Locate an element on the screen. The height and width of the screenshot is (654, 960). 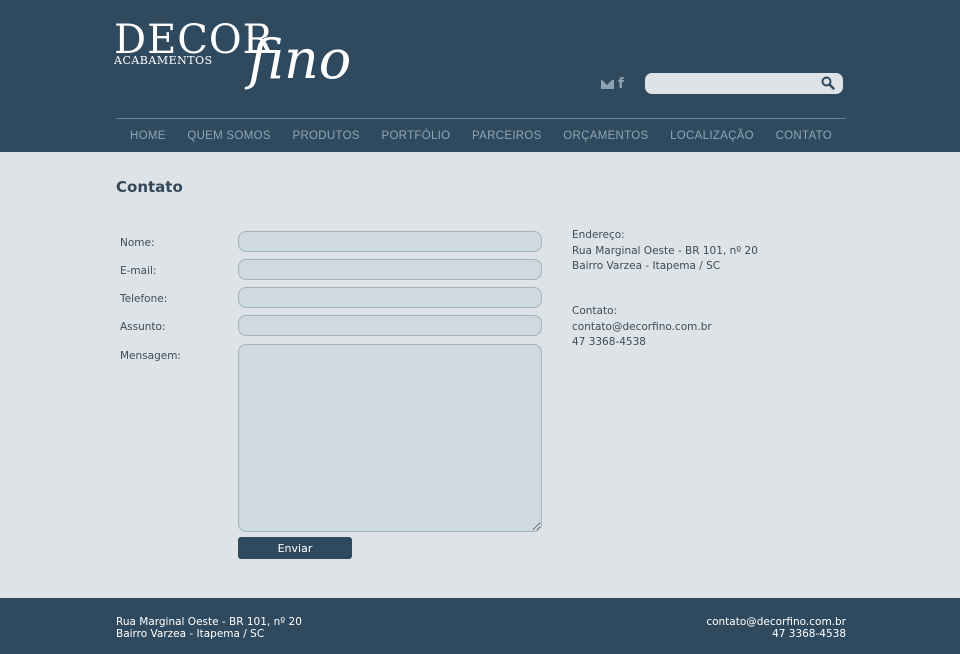
search-input is located at coordinates (735, 83).